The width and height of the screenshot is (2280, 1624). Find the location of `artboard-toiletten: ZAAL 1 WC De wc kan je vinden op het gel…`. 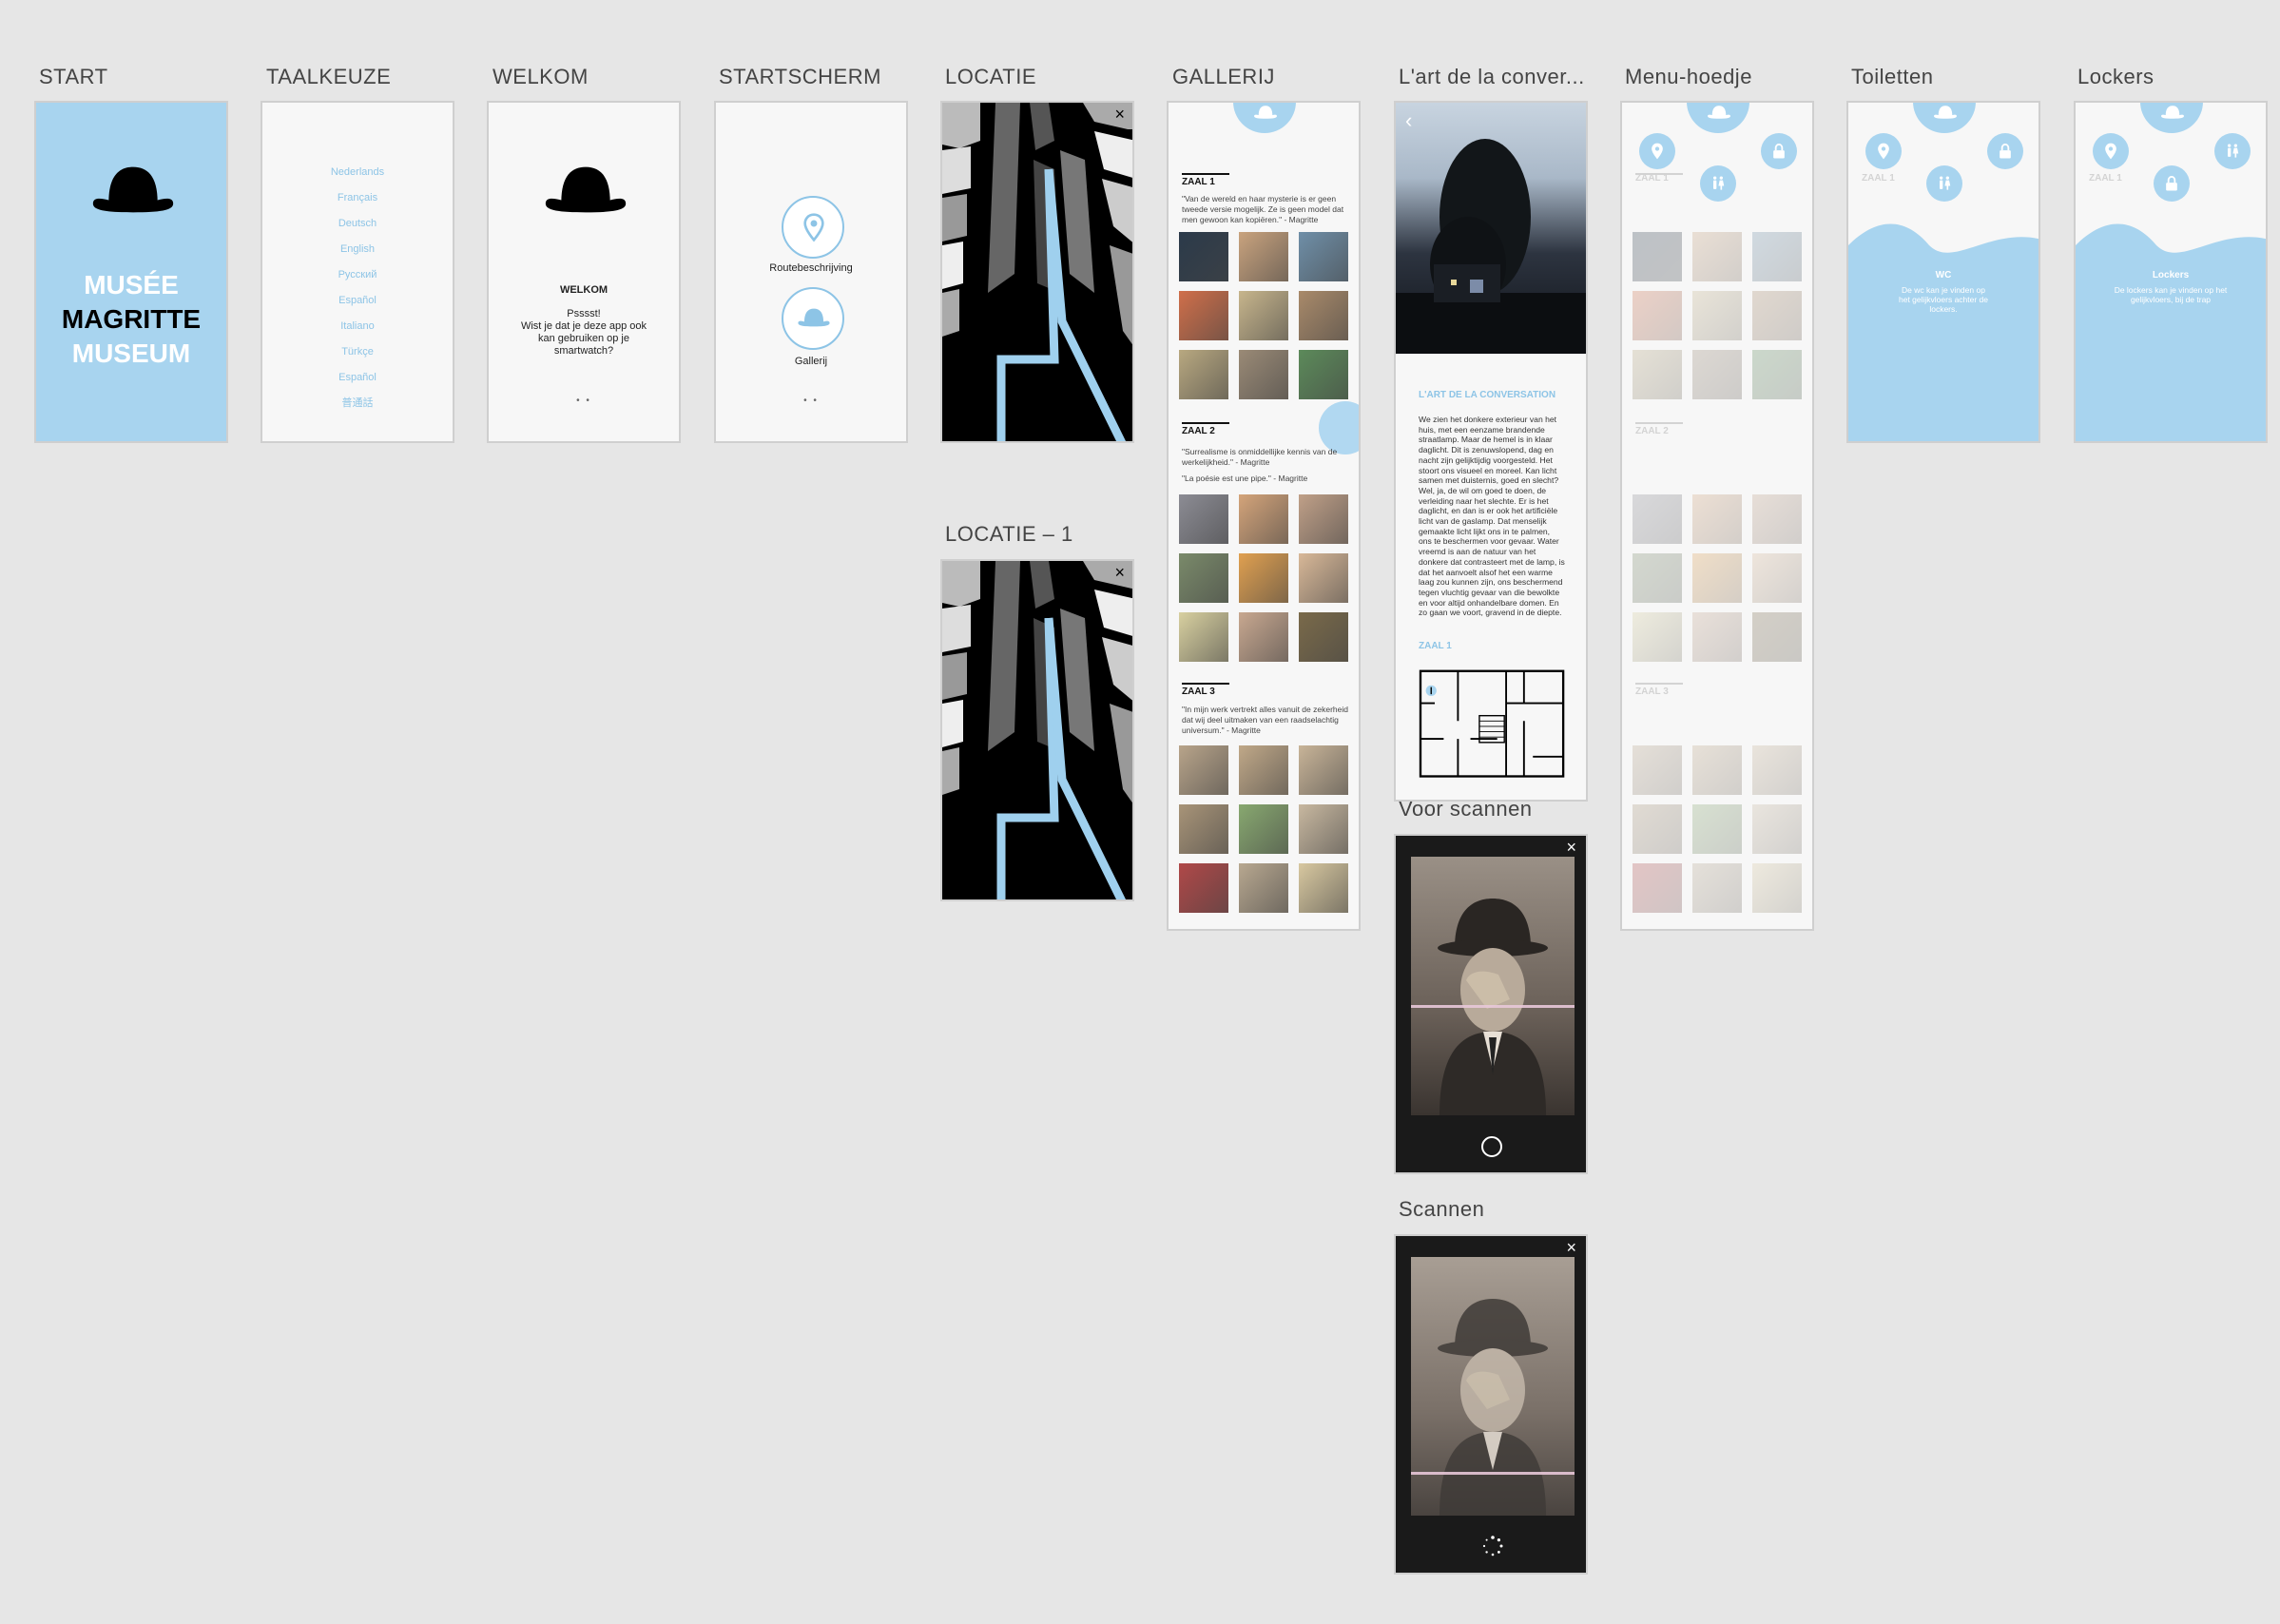

artboard-toiletten: ZAAL 1 WC De wc kan je vinden op het gel… is located at coordinates (1943, 272).